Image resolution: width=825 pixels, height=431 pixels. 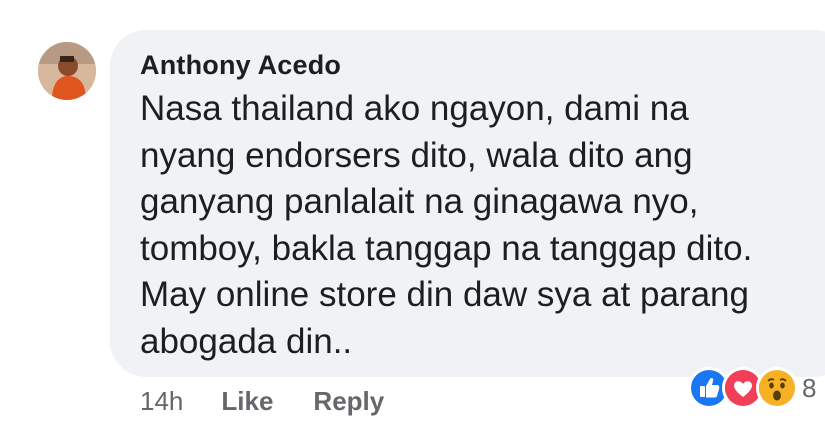 I want to click on comment-line: abogada din.., so click(x=246, y=341).